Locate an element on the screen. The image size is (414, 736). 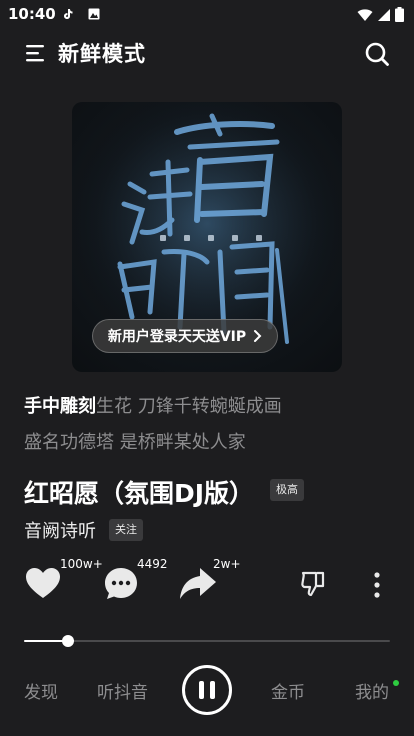
page-title: 新鲜模式 is located at coordinates (102, 54).